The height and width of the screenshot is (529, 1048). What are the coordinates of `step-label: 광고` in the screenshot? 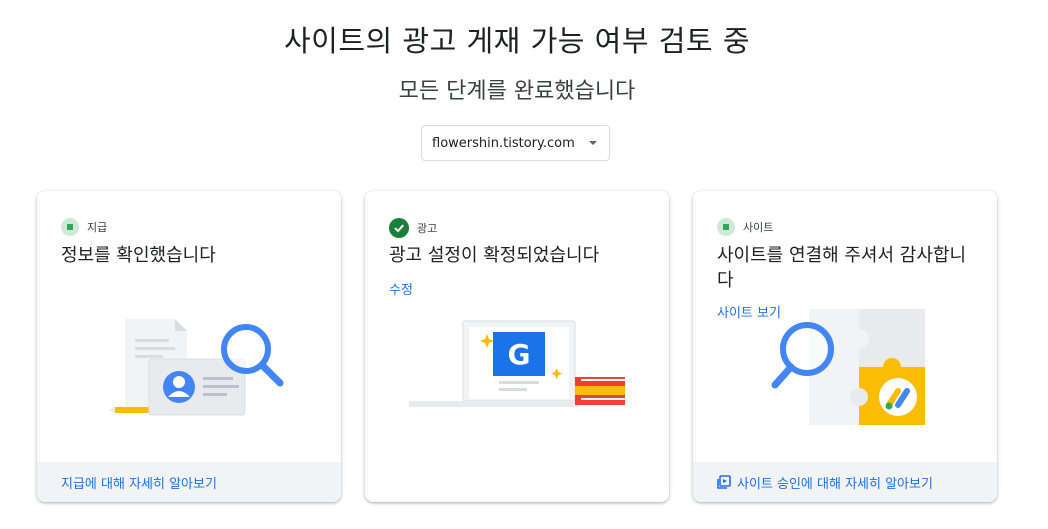 It's located at (427, 228).